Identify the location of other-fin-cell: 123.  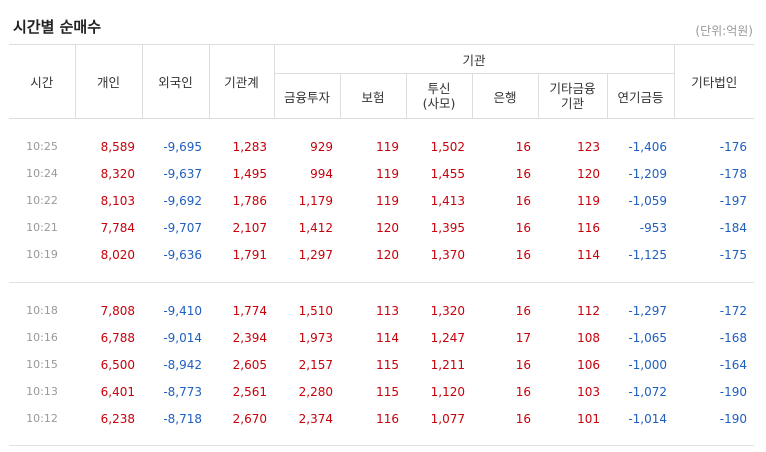
(588, 146).